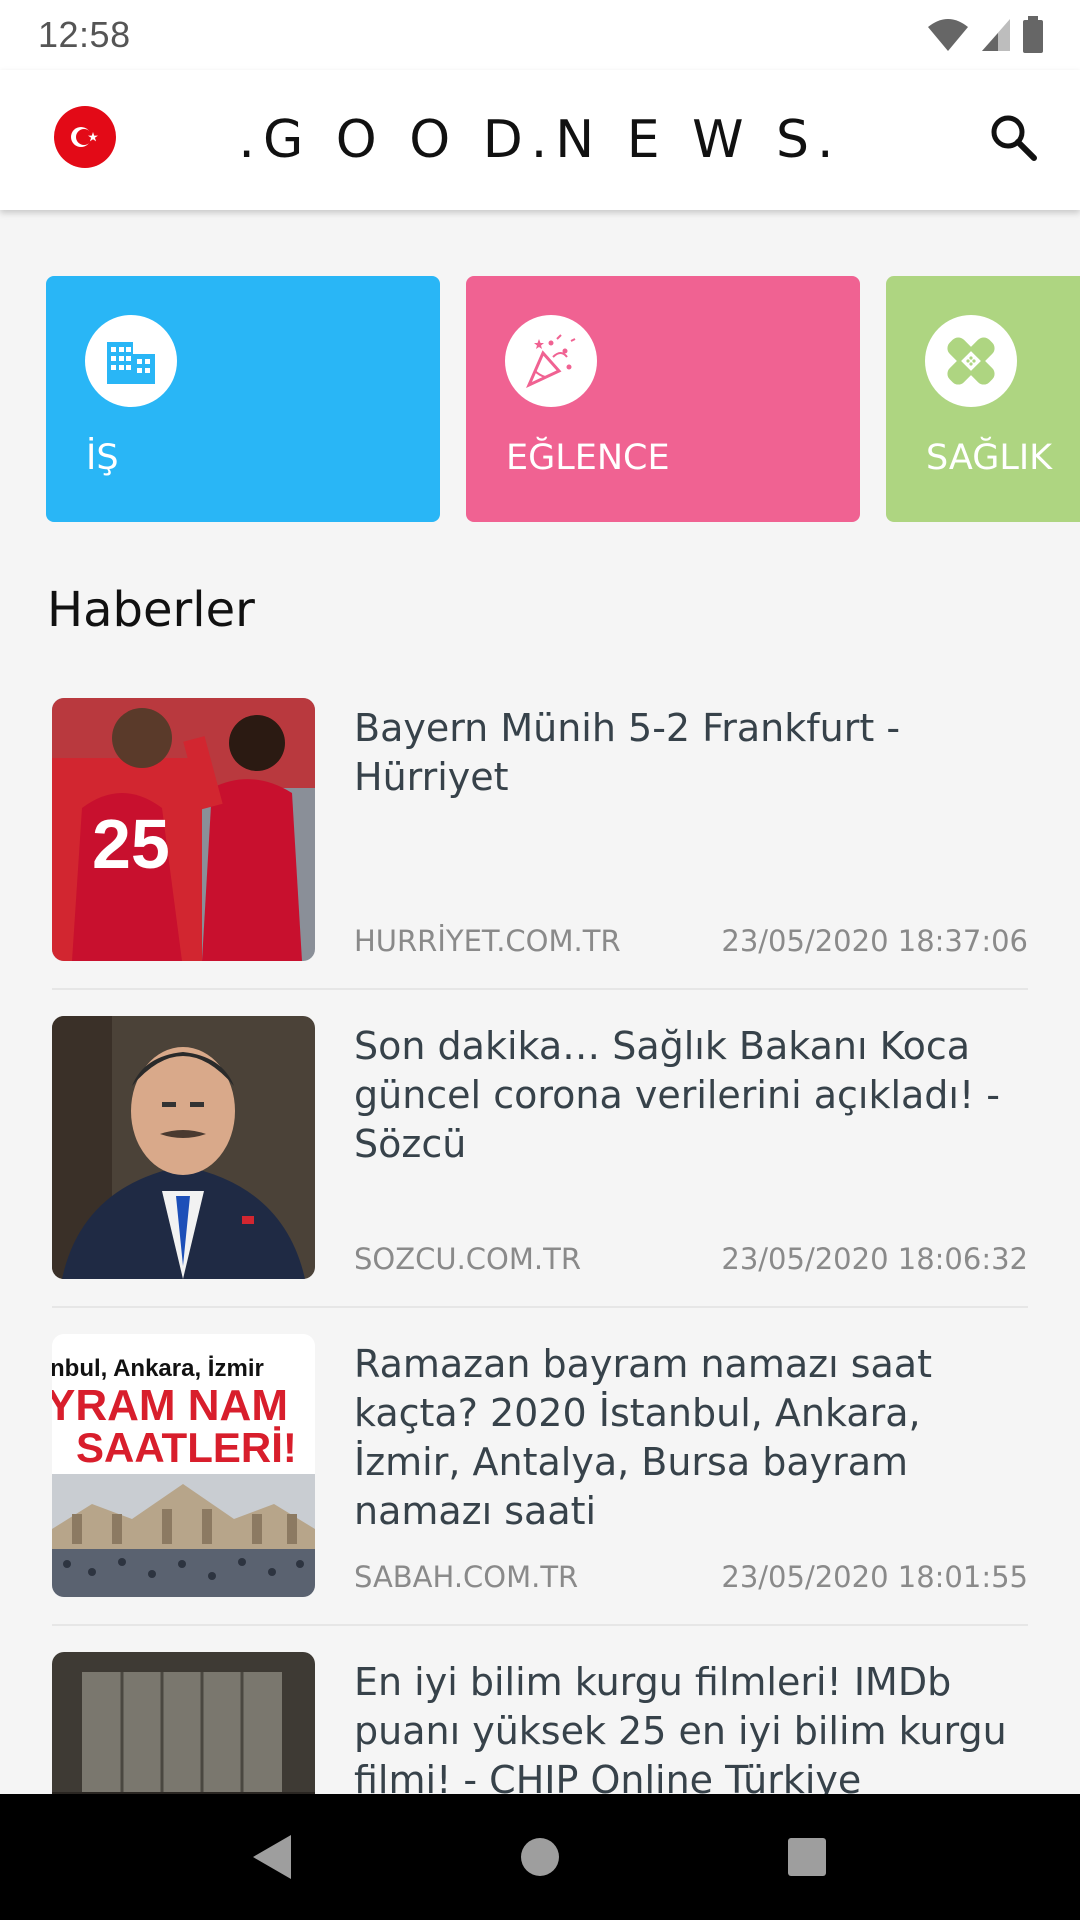  I want to click on status-bar: 12:58, so click(540, 35).